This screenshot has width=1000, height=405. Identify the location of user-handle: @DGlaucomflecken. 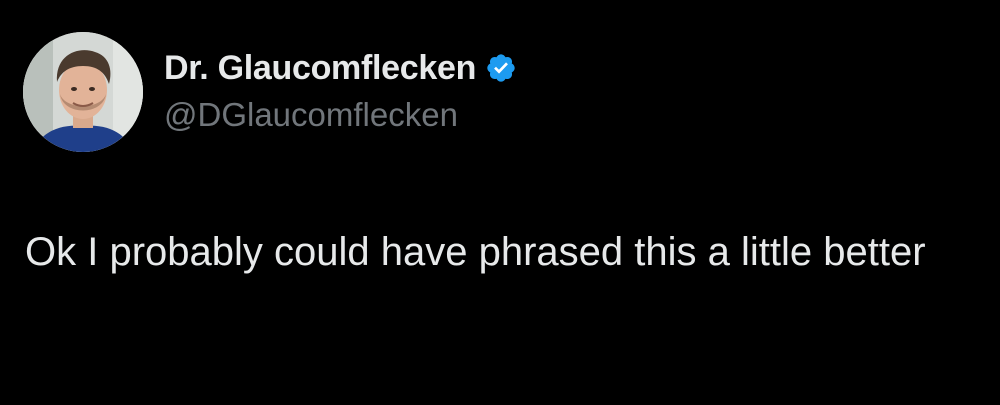
(340, 115).